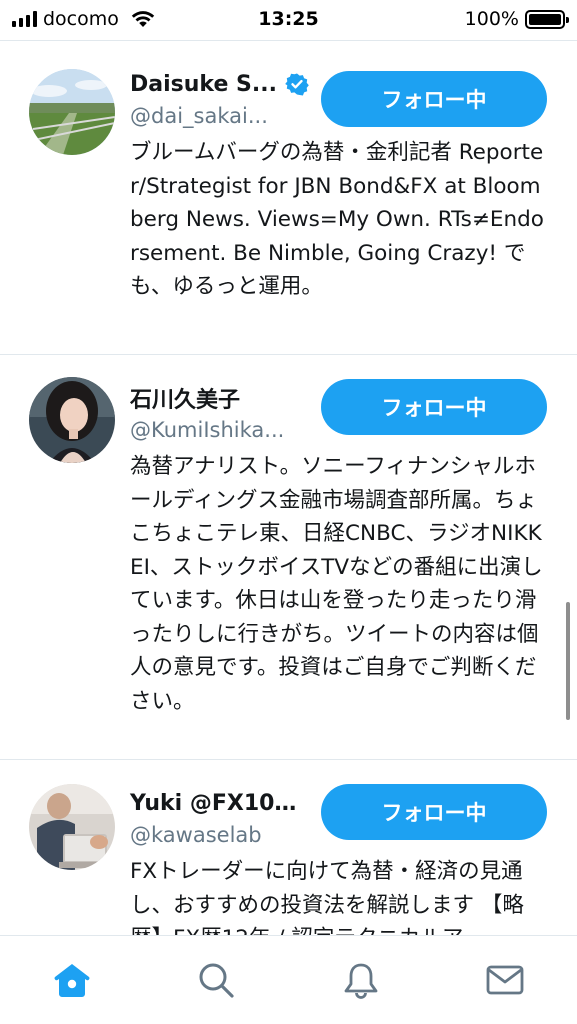 The image size is (577, 1024). I want to click on tab-messages, so click(505, 982).